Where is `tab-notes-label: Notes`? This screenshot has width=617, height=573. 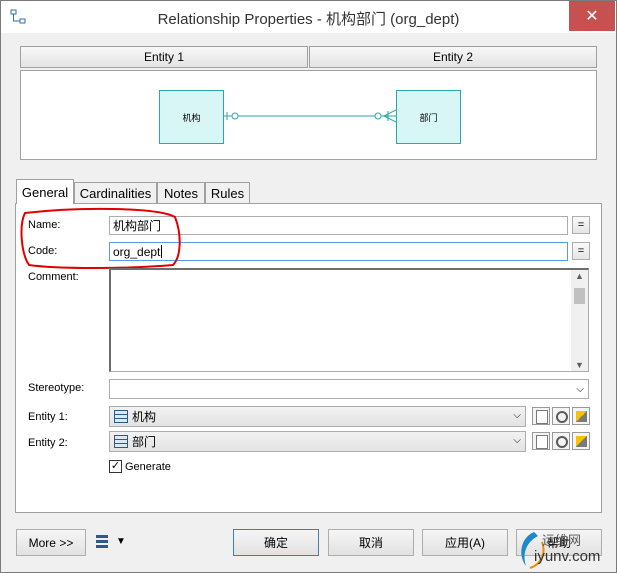 tab-notes-label: Notes is located at coordinates (181, 193).